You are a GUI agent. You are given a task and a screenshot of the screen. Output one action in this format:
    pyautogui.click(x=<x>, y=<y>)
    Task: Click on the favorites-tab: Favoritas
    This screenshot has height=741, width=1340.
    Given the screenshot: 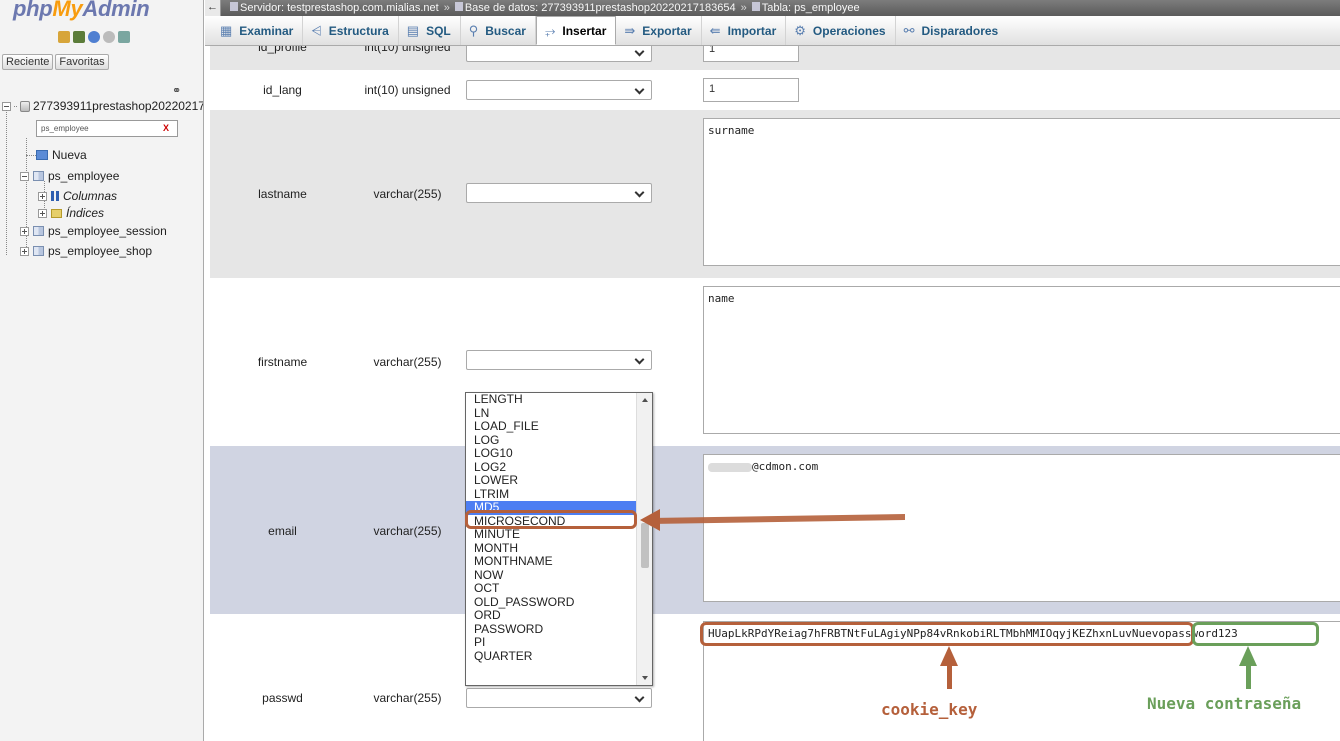 What is the action you would take?
    pyautogui.click(x=82, y=62)
    